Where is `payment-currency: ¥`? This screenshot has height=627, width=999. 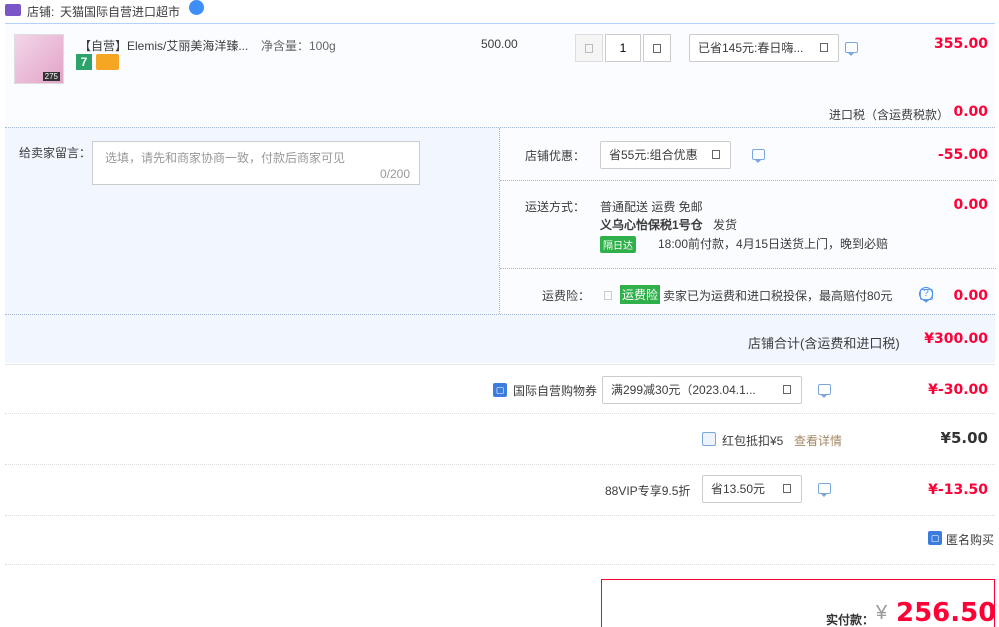 payment-currency: ¥ is located at coordinates (882, 613).